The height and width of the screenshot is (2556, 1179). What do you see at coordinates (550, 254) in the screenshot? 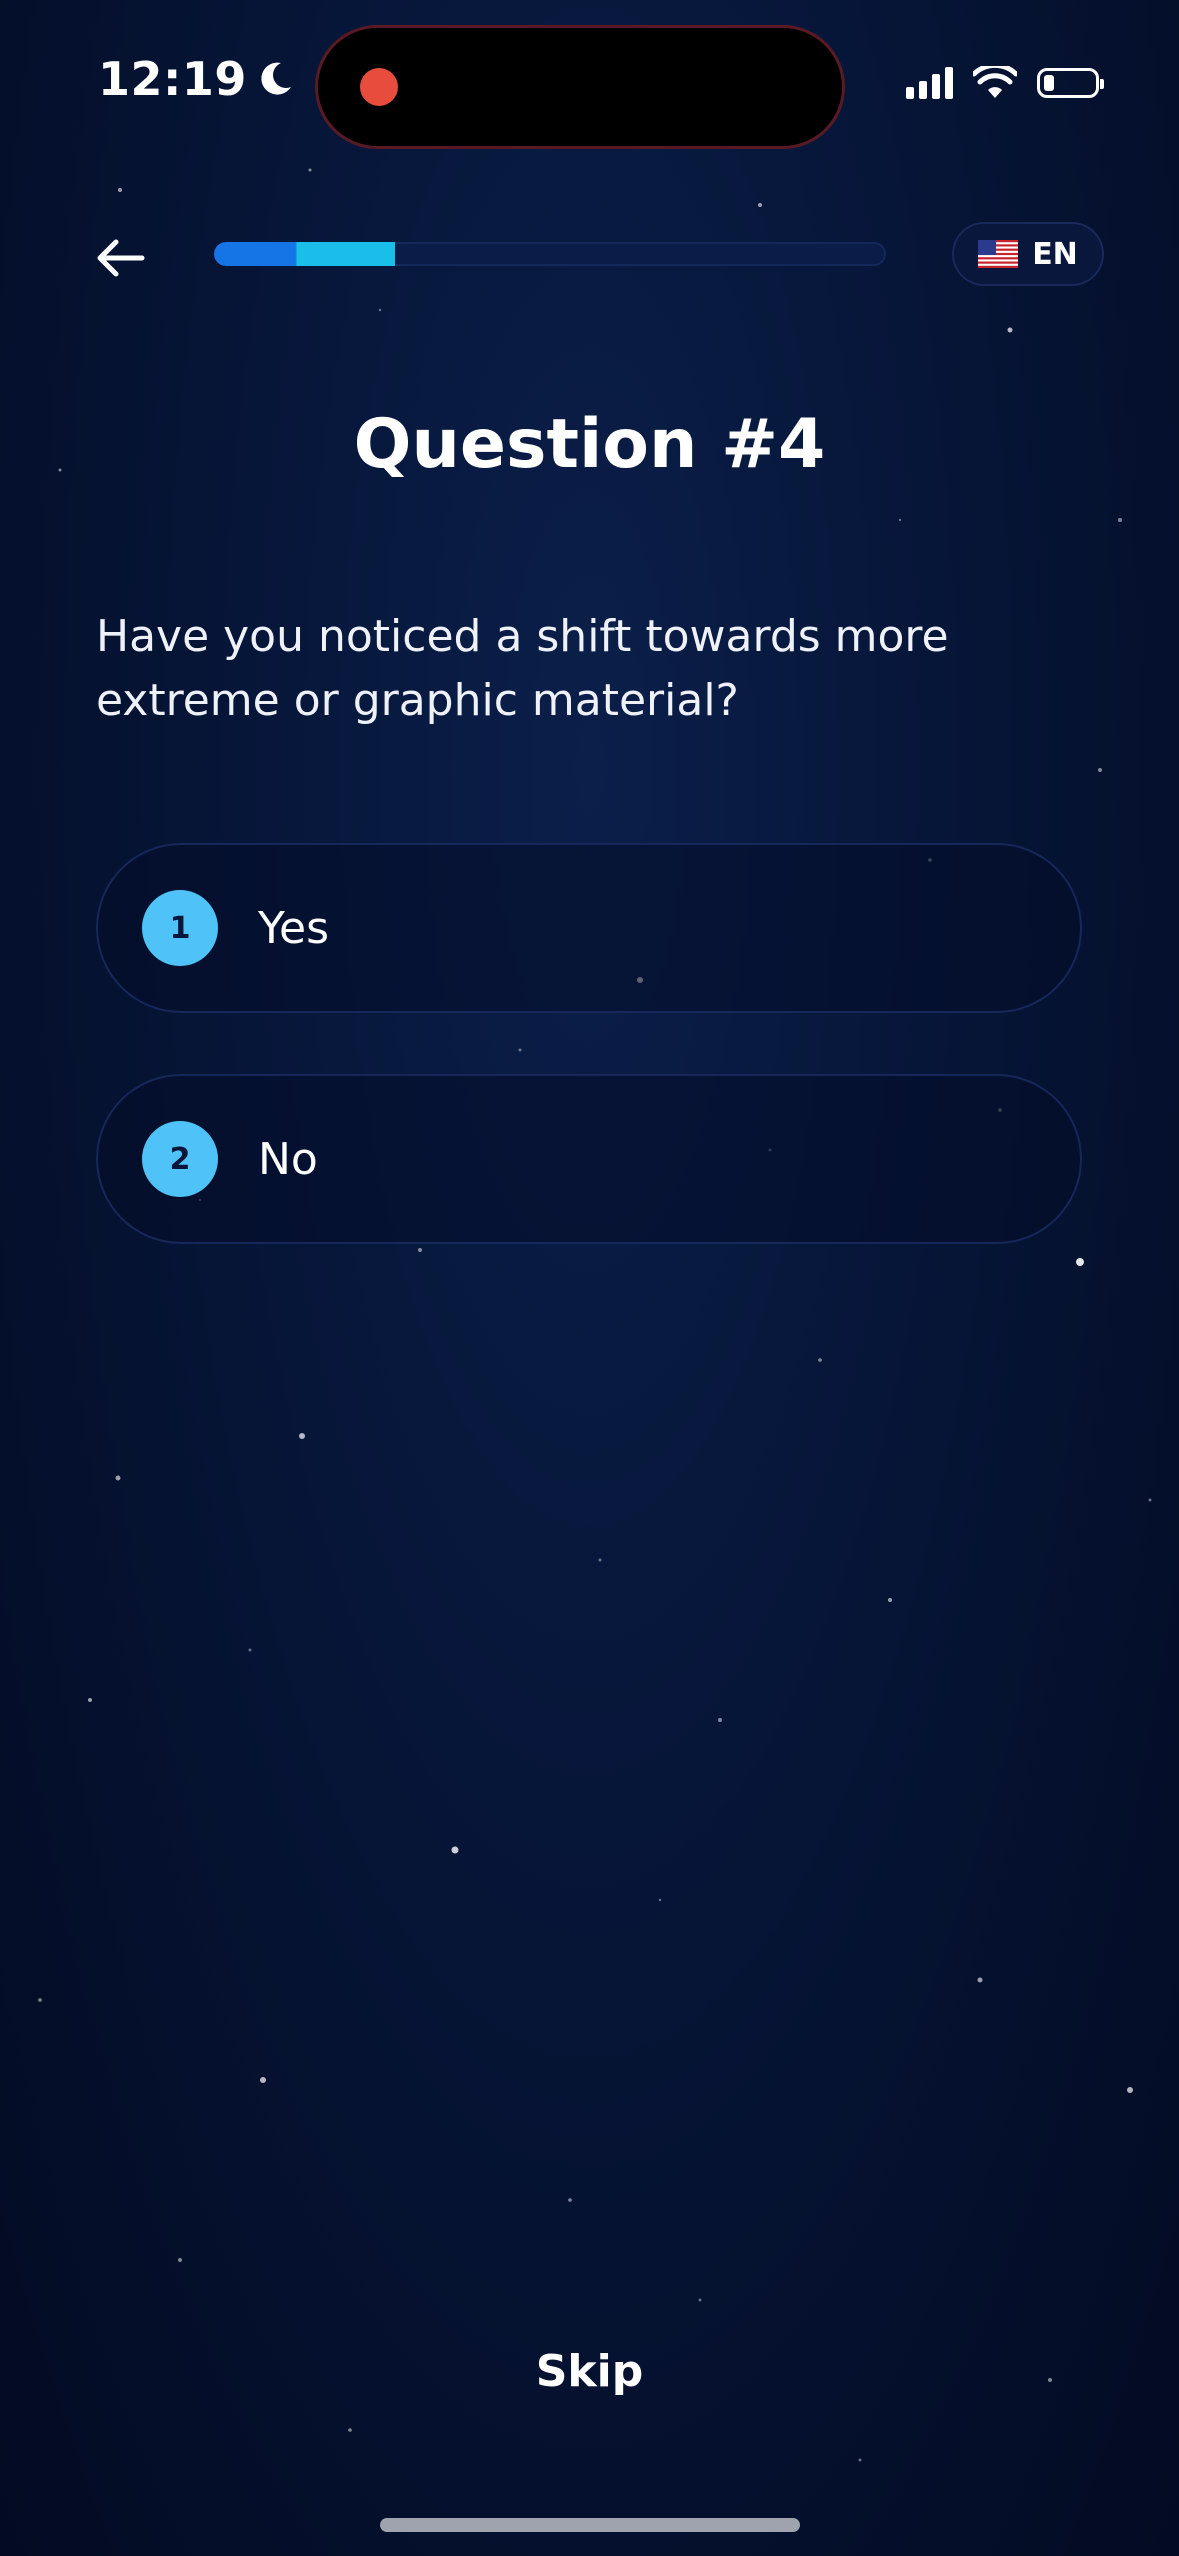
I see `quiz-progress-bar` at bounding box center [550, 254].